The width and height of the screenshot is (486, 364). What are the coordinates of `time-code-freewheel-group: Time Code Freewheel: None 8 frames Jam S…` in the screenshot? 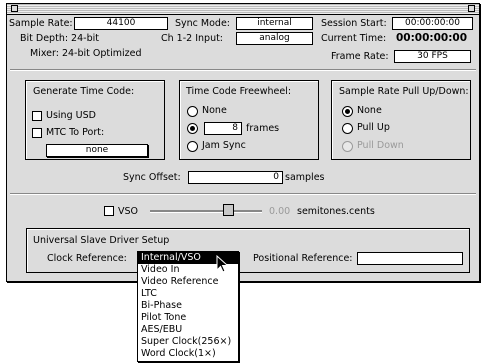 It's located at (249, 120).